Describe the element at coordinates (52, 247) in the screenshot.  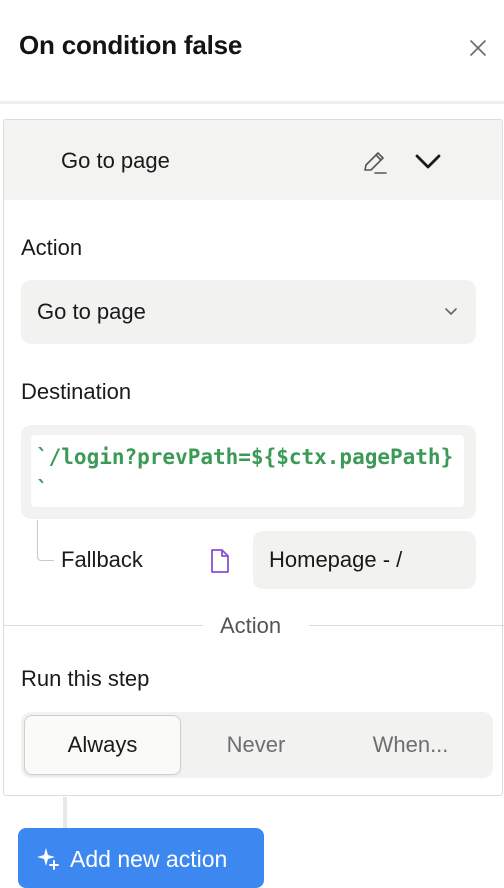
I see `action-label: Action` at that location.